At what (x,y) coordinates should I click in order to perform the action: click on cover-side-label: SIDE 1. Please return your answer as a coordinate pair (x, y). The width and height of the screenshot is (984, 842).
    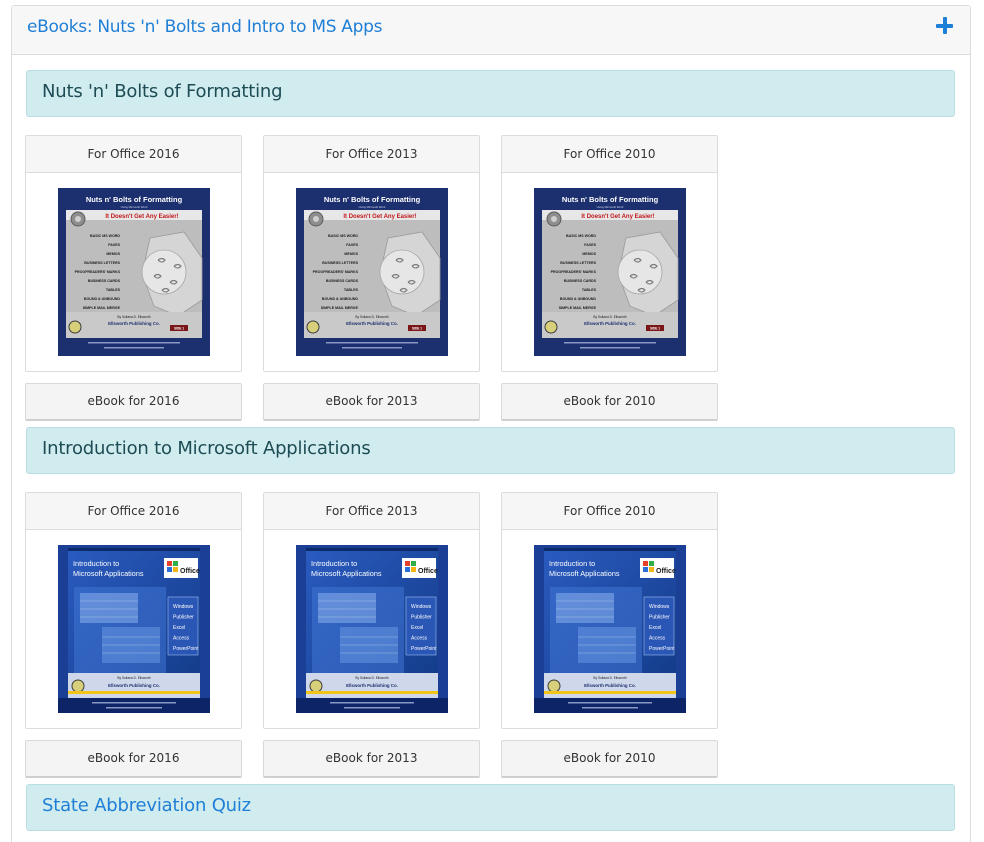
    Looking at the image, I should click on (655, 329).